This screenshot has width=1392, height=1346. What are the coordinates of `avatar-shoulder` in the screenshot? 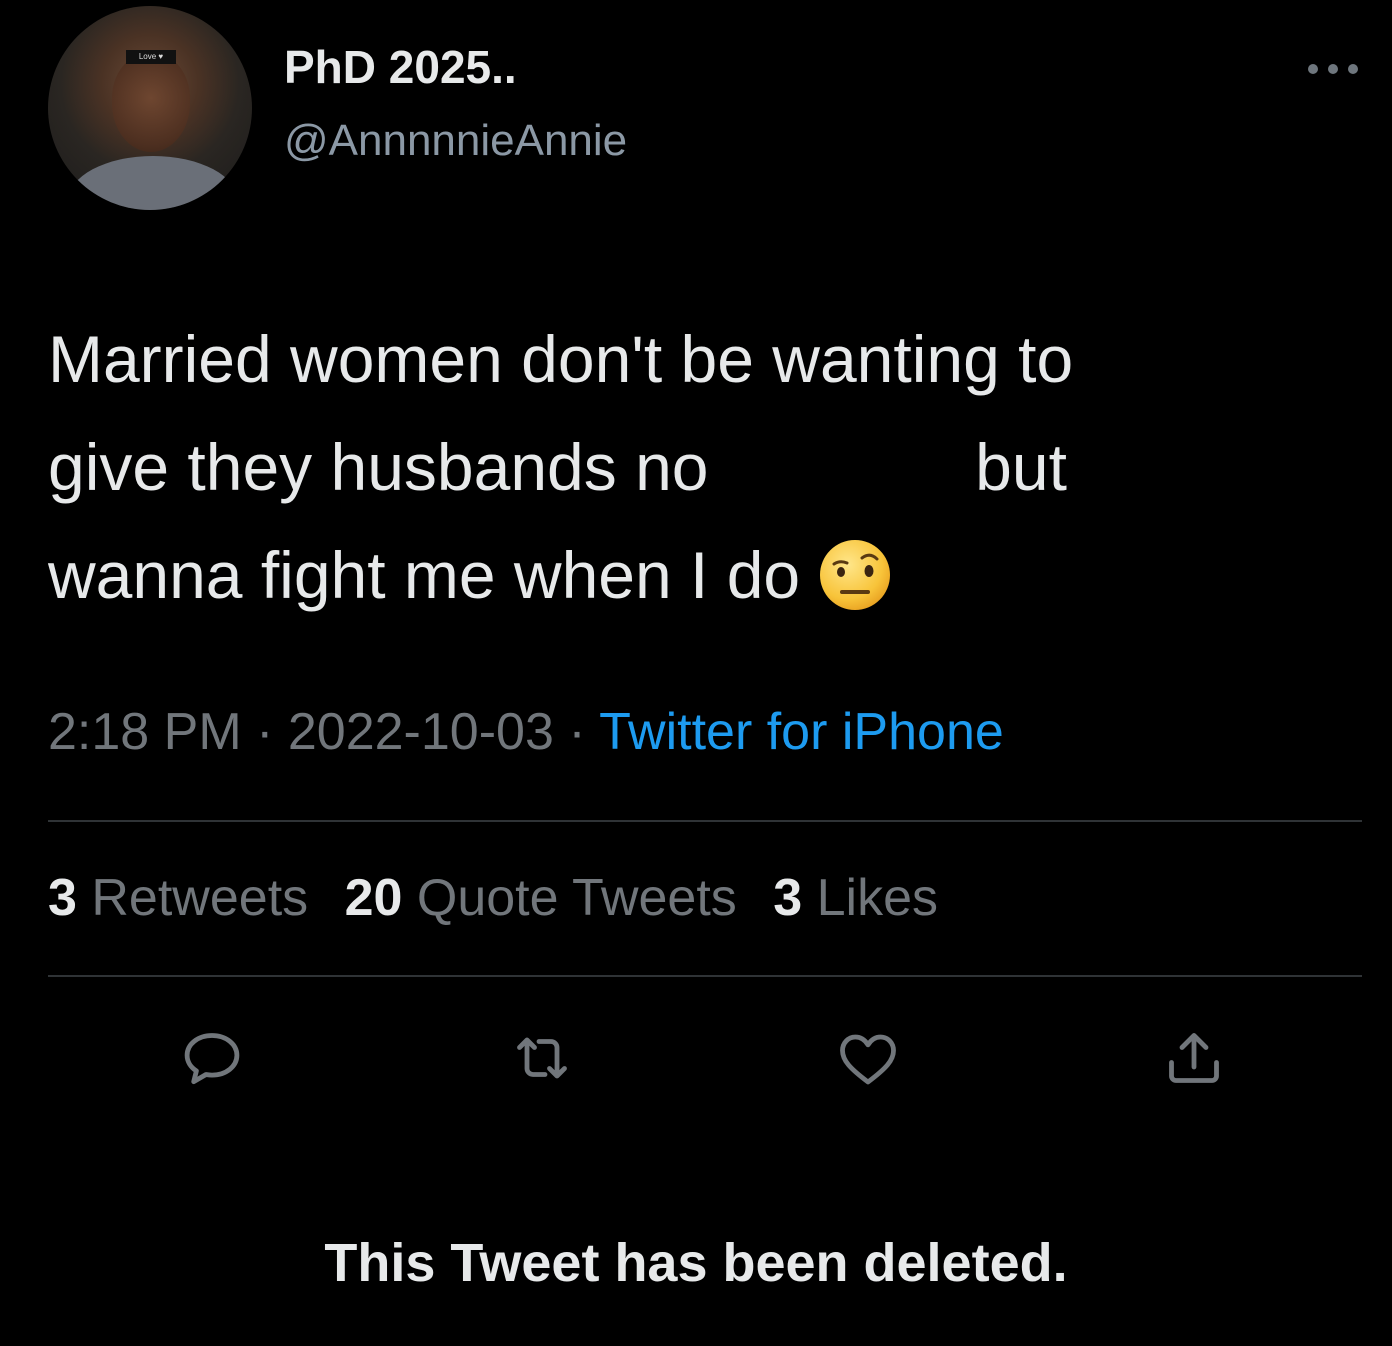 It's located at (153, 183).